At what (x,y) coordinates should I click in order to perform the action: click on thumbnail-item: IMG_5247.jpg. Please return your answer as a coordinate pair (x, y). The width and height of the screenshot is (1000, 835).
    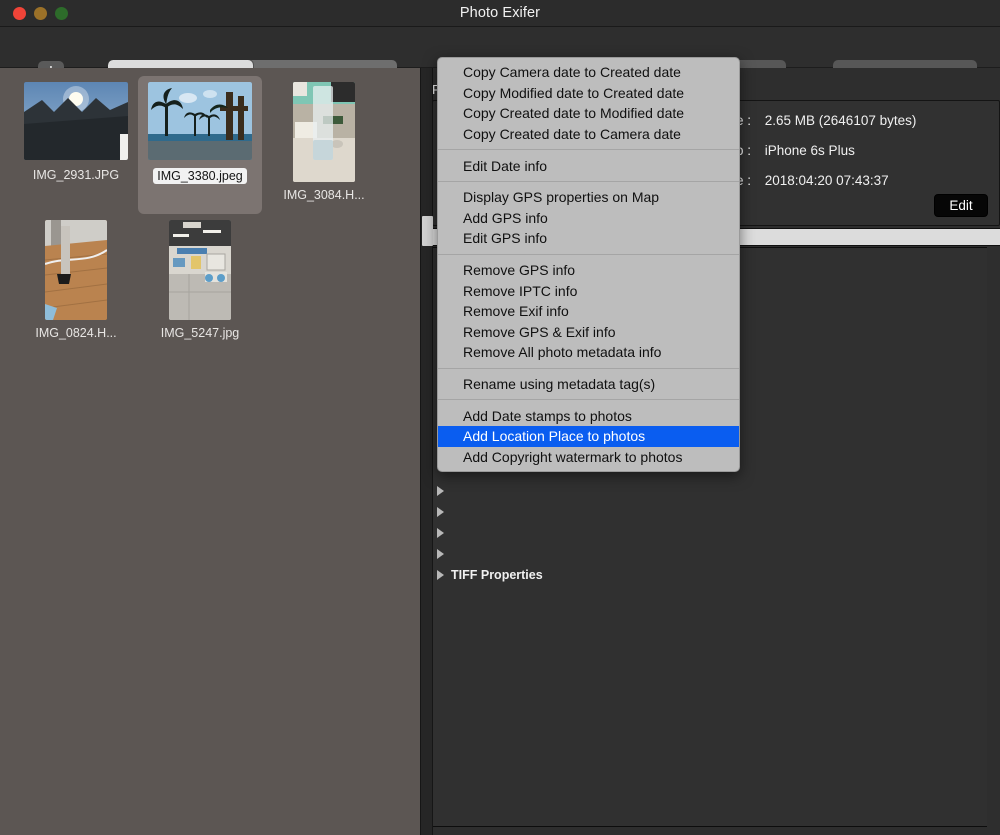
    Looking at the image, I should click on (200, 283).